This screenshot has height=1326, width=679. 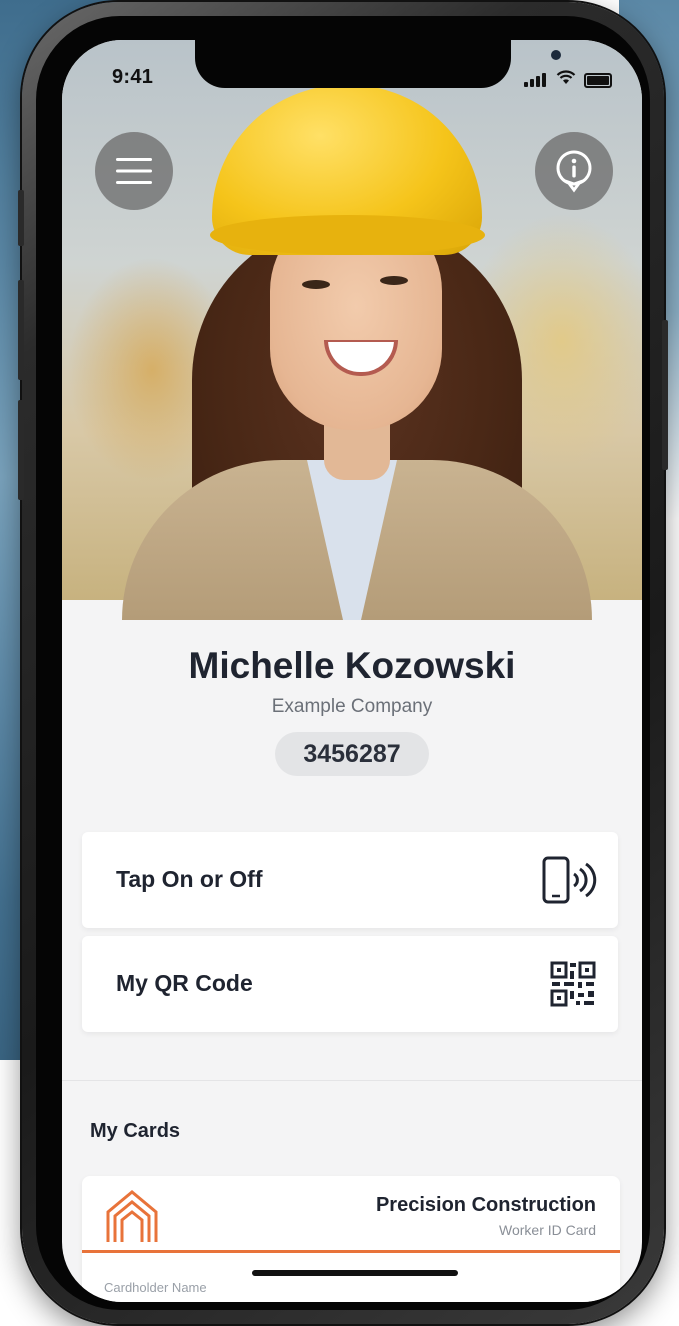 What do you see at coordinates (21, 218) in the screenshot?
I see `mute-switch` at bounding box center [21, 218].